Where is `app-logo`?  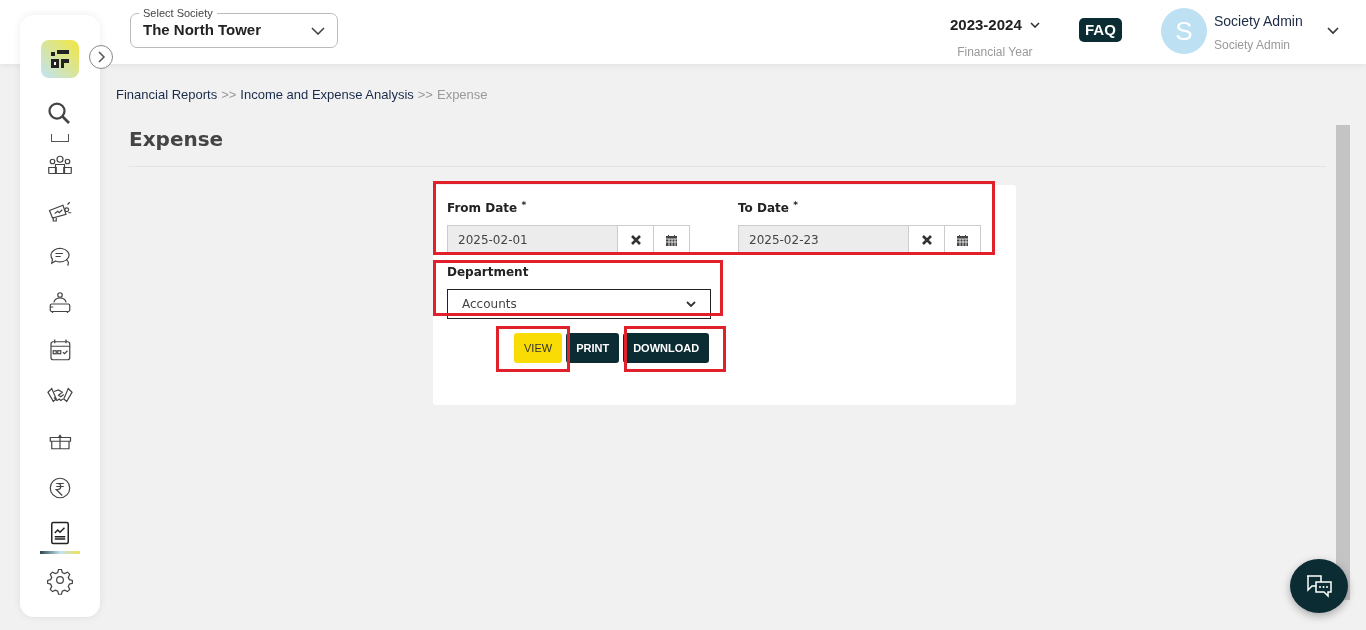
app-logo is located at coordinates (60, 59).